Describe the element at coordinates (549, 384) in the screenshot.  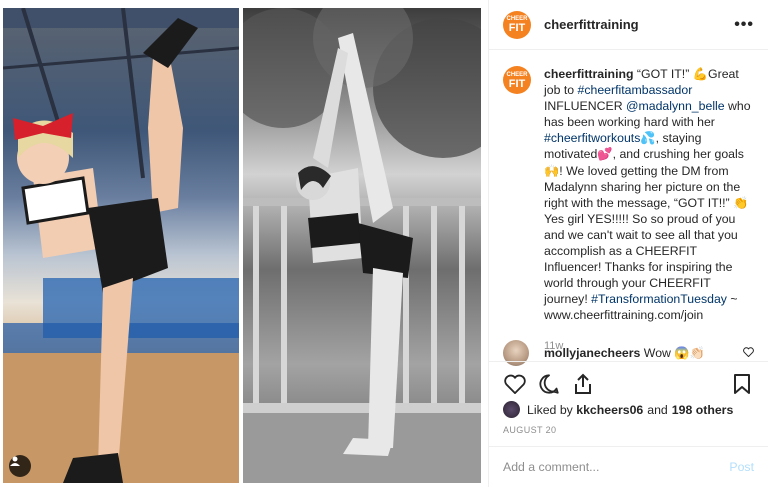
I see `comment-icon` at that location.